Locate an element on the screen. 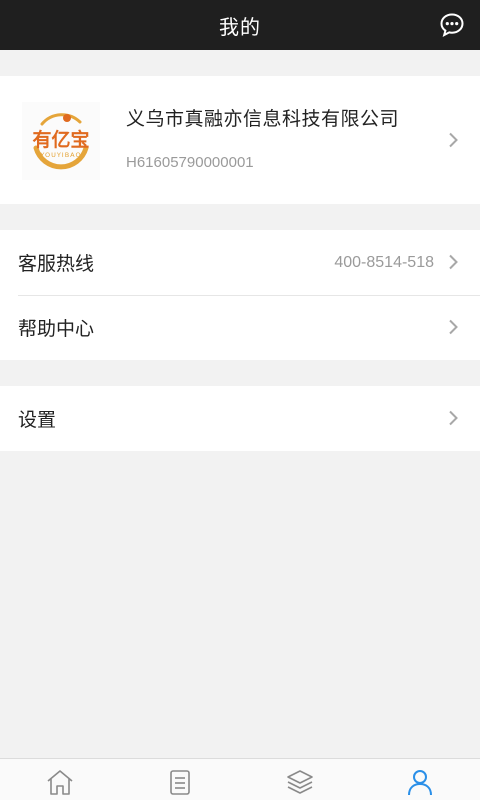  document-list-icon is located at coordinates (180, 782).